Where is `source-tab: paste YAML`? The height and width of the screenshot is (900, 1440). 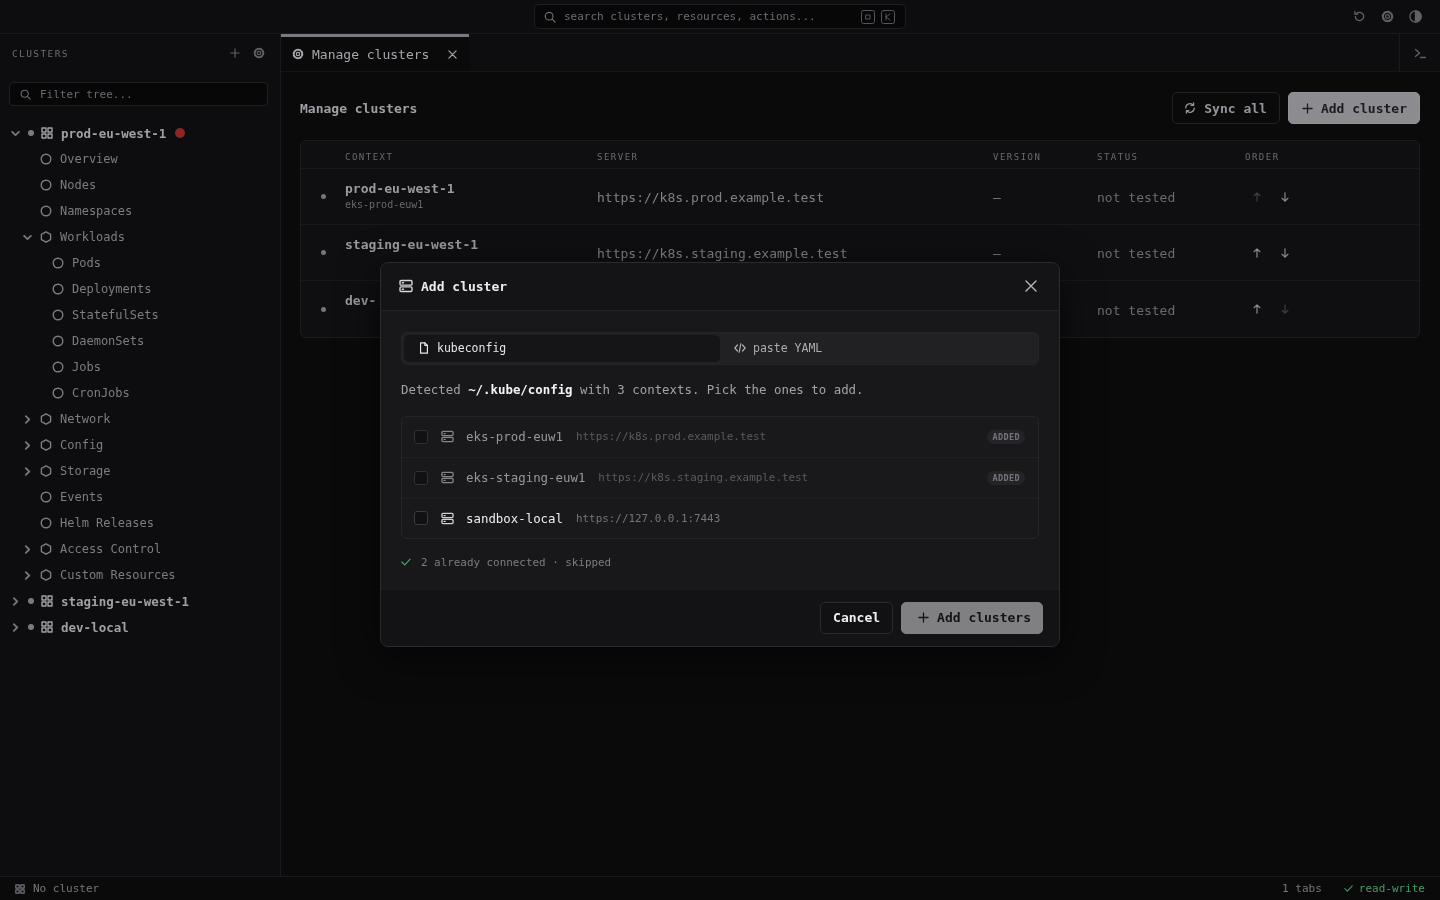
source-tab: paste YAML is located at coordinates (878, 348).